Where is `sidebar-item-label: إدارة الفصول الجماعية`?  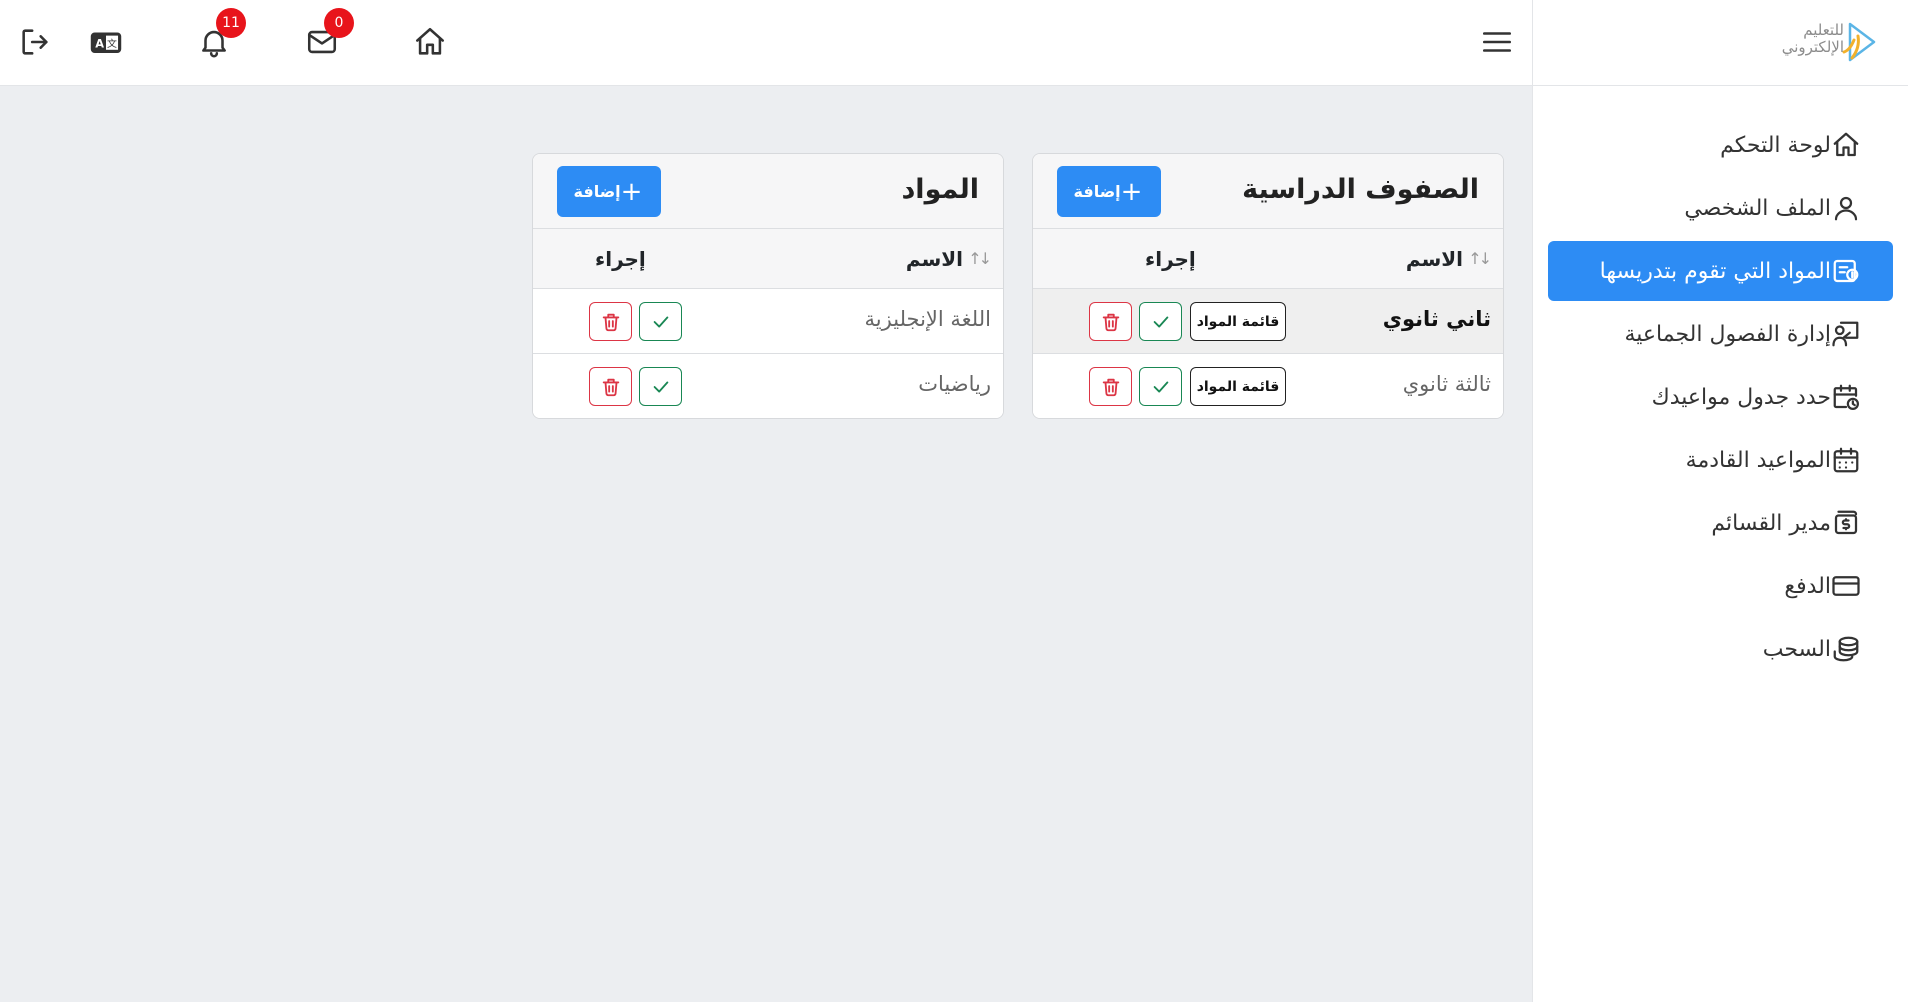
sidebar-item-label: إدارة الفصول الجماعية is located at coordinates (1727, 334).